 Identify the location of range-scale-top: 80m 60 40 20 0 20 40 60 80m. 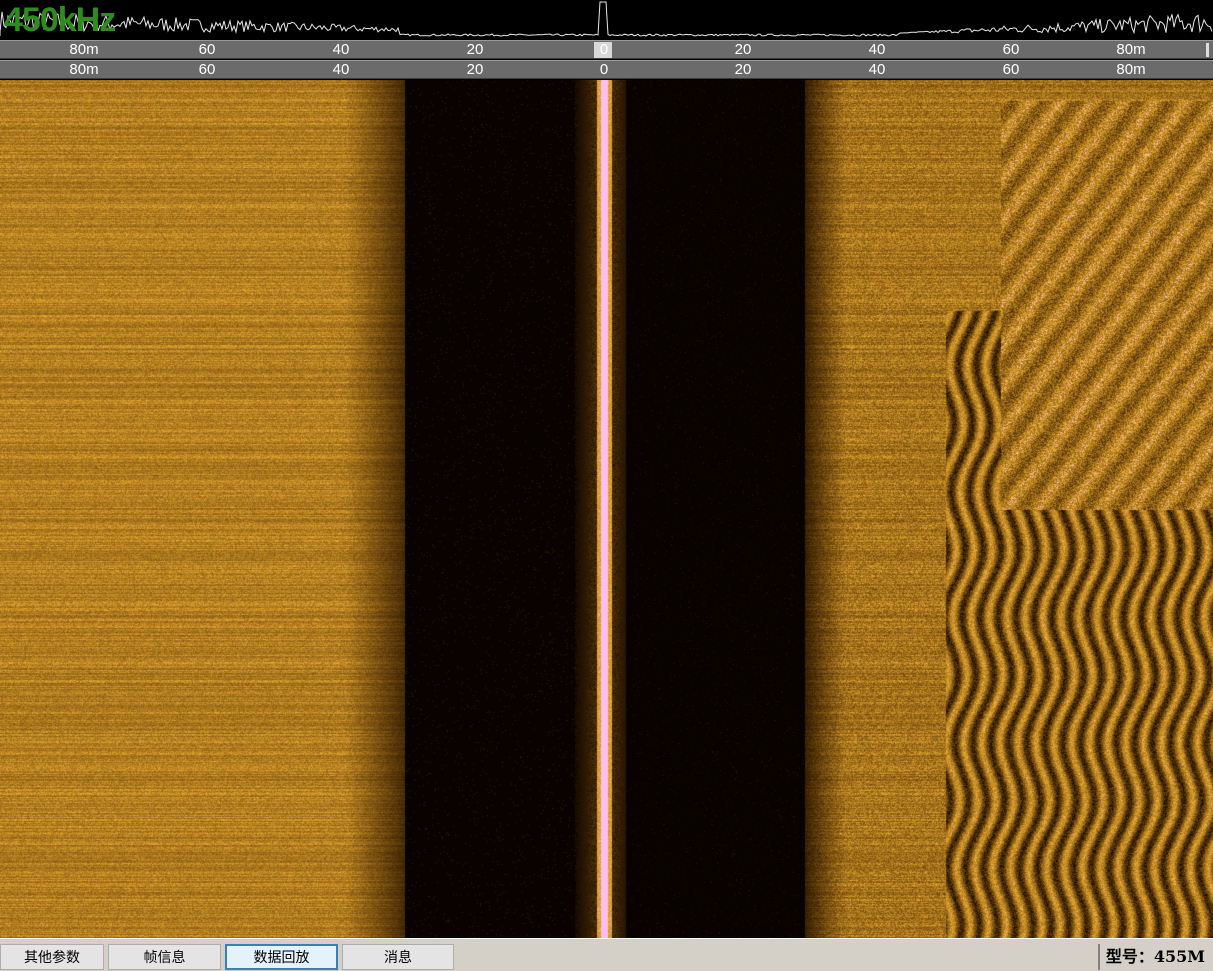
(606, 49).